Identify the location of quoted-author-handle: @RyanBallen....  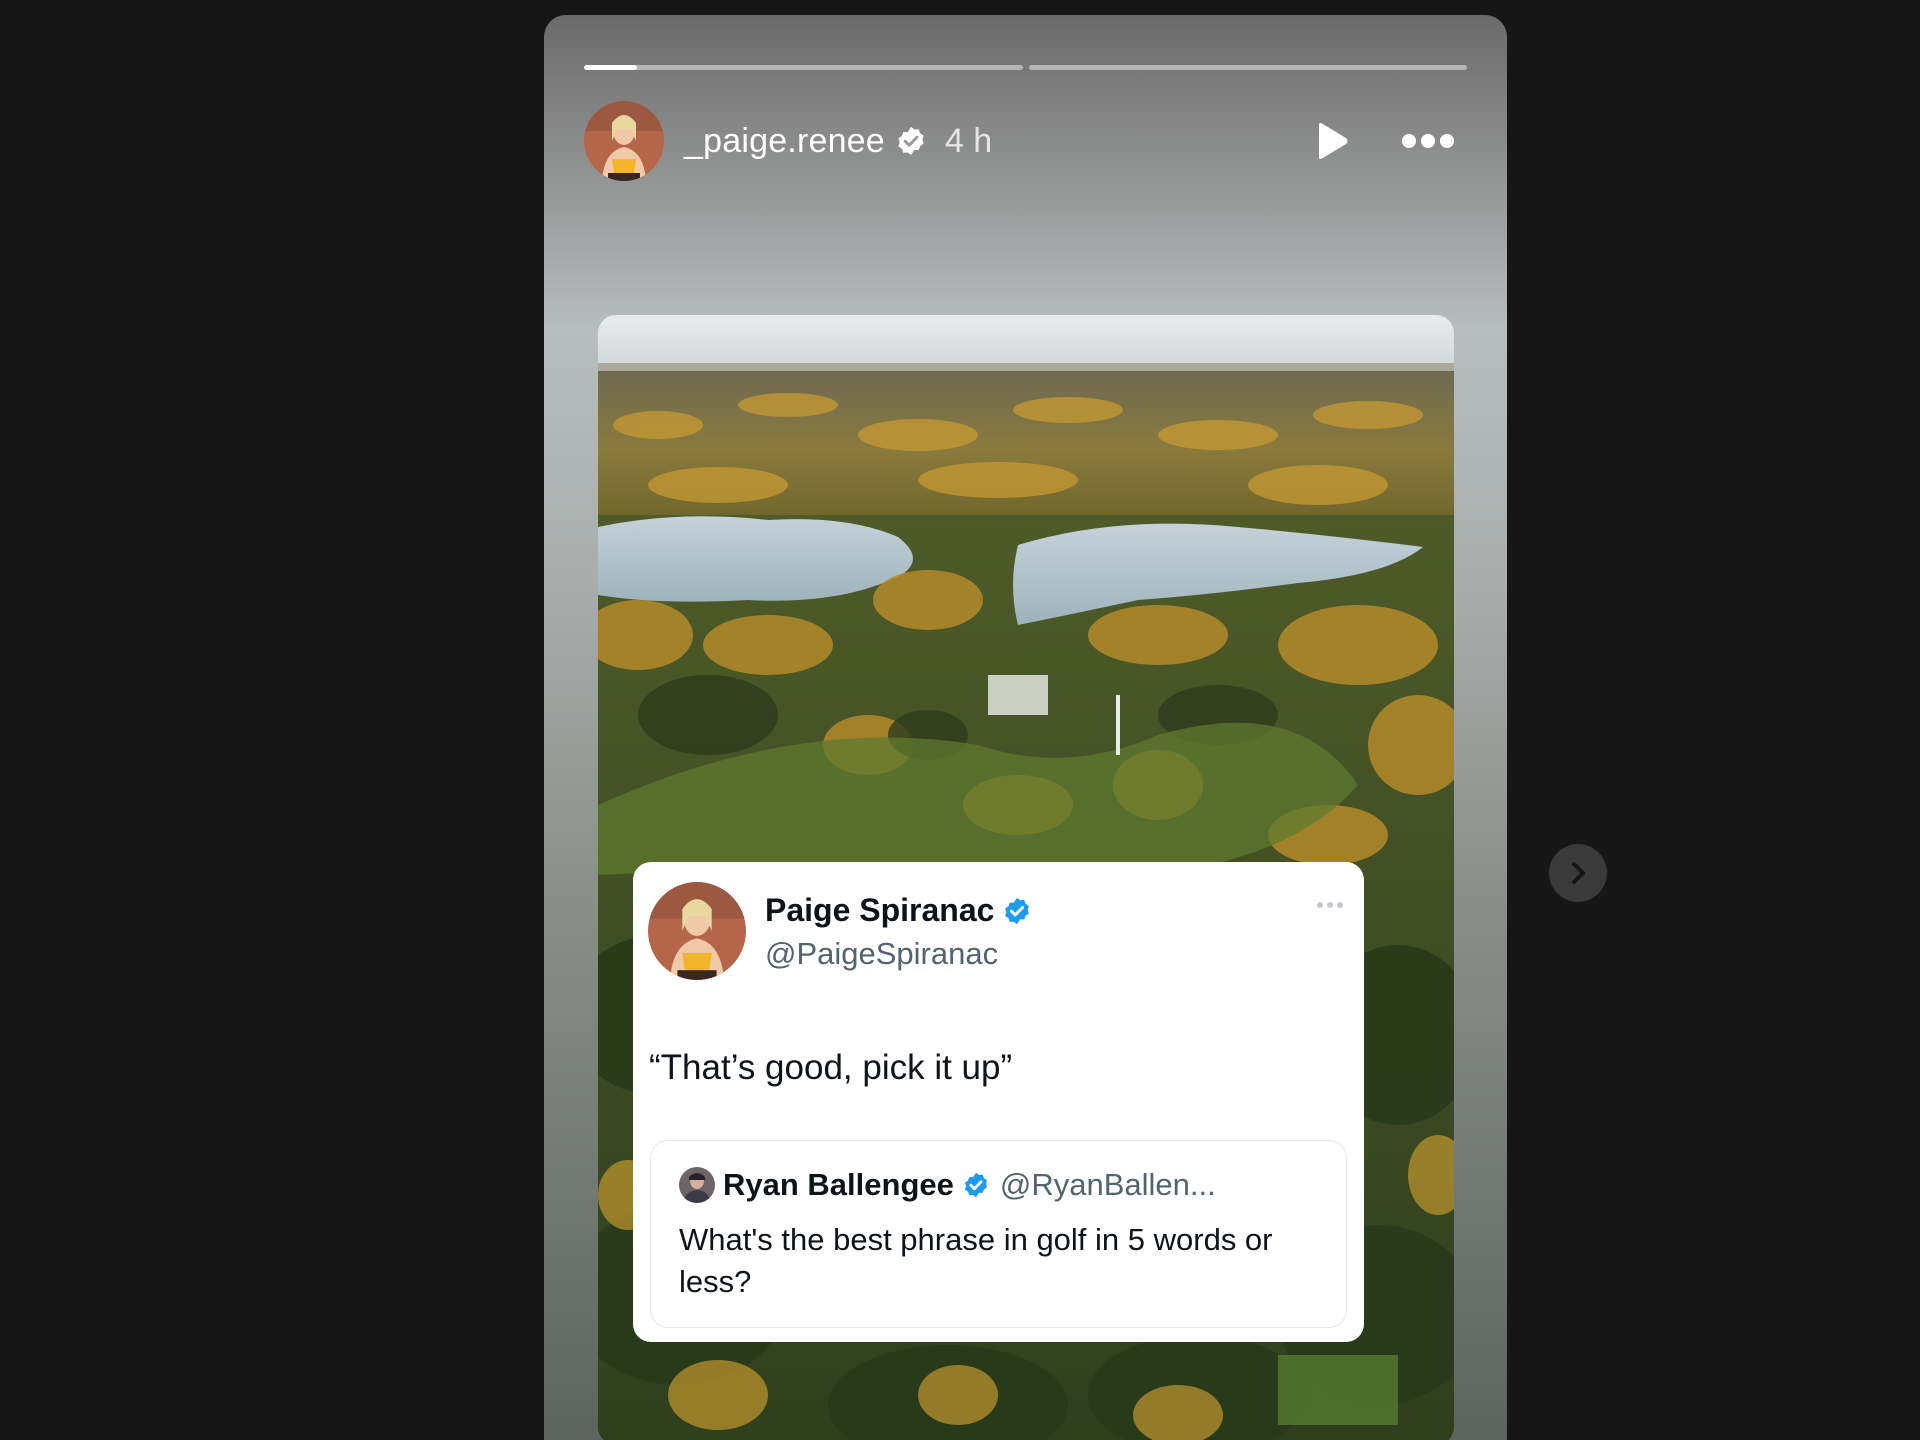
(1107, 1184).